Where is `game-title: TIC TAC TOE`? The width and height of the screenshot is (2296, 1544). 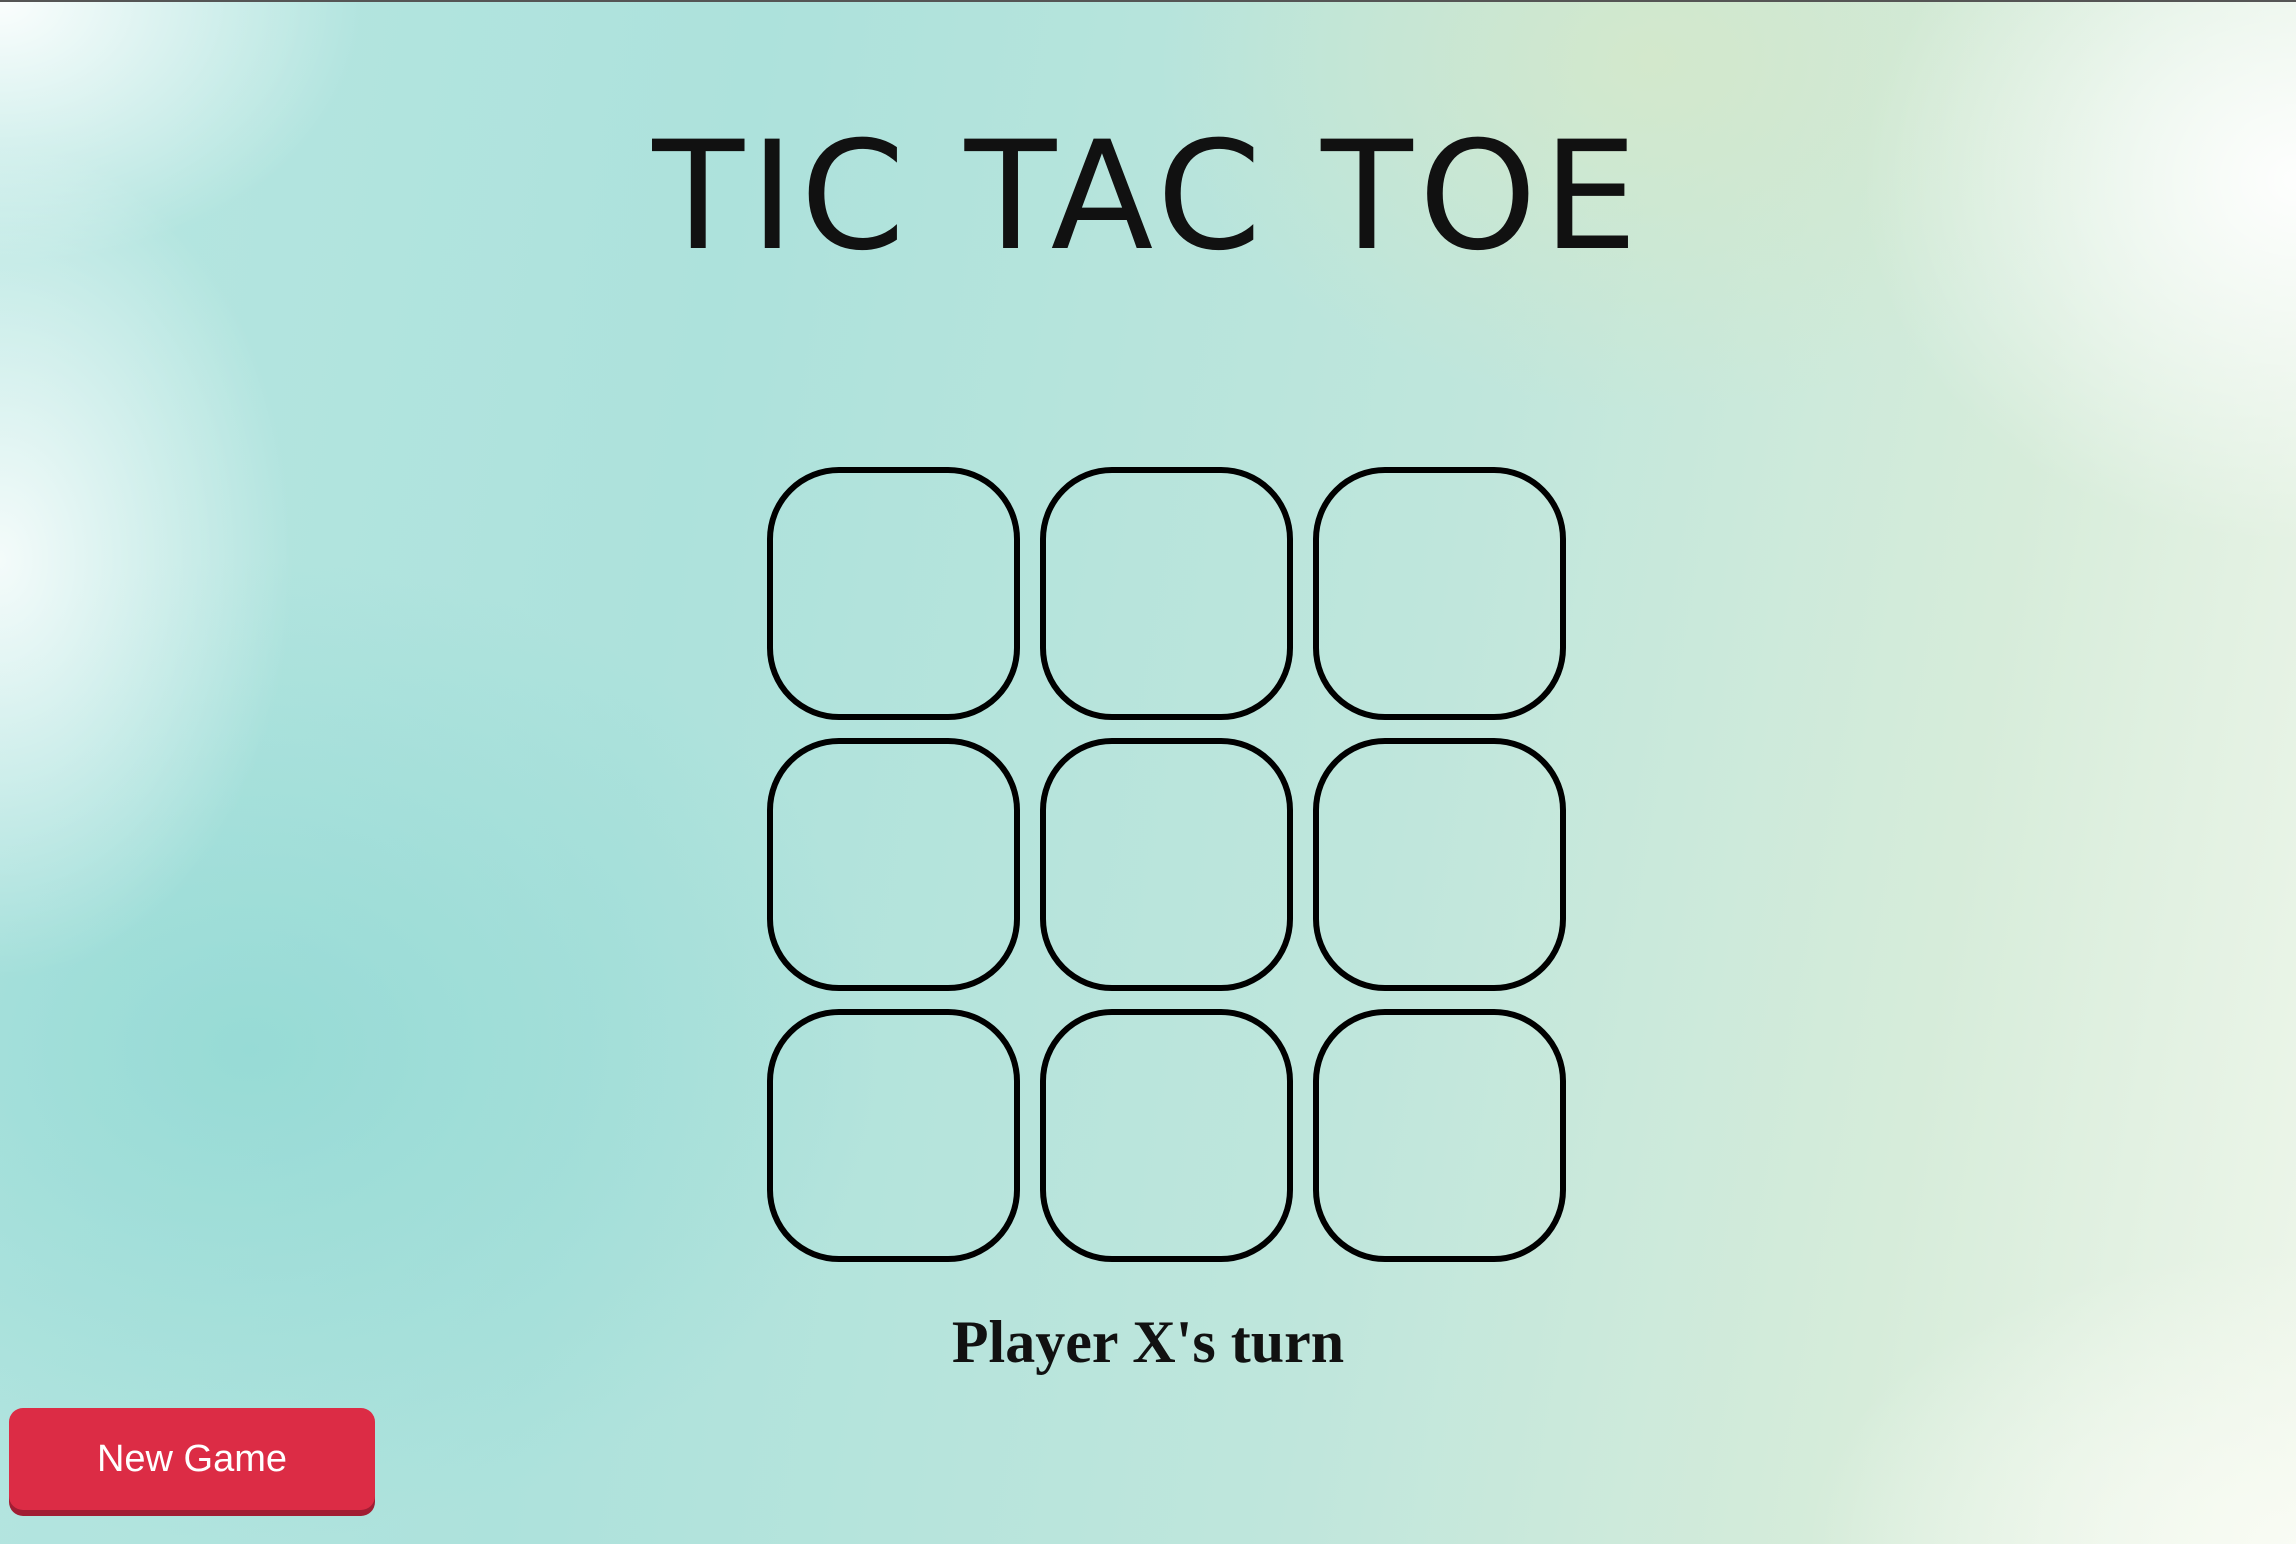
game-title: TIC TAC TOE is located at coordinates (1148, 197).